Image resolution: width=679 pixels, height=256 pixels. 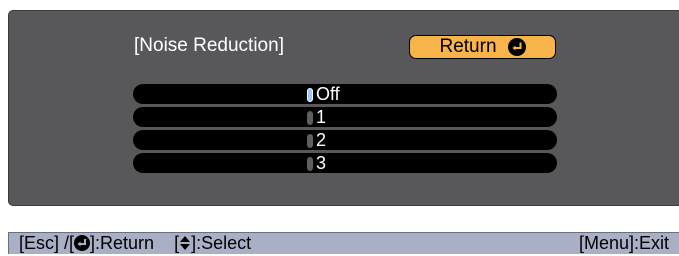 What do you see at coordinates (122, 243) in the screenshot?
I see `return-hint: ]:Return` at bounding box center [122, 243].